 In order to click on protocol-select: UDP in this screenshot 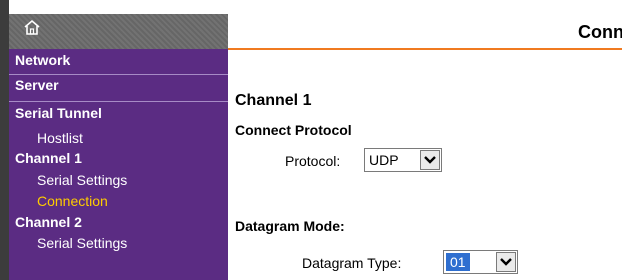, I will do `click(403, 160)`.